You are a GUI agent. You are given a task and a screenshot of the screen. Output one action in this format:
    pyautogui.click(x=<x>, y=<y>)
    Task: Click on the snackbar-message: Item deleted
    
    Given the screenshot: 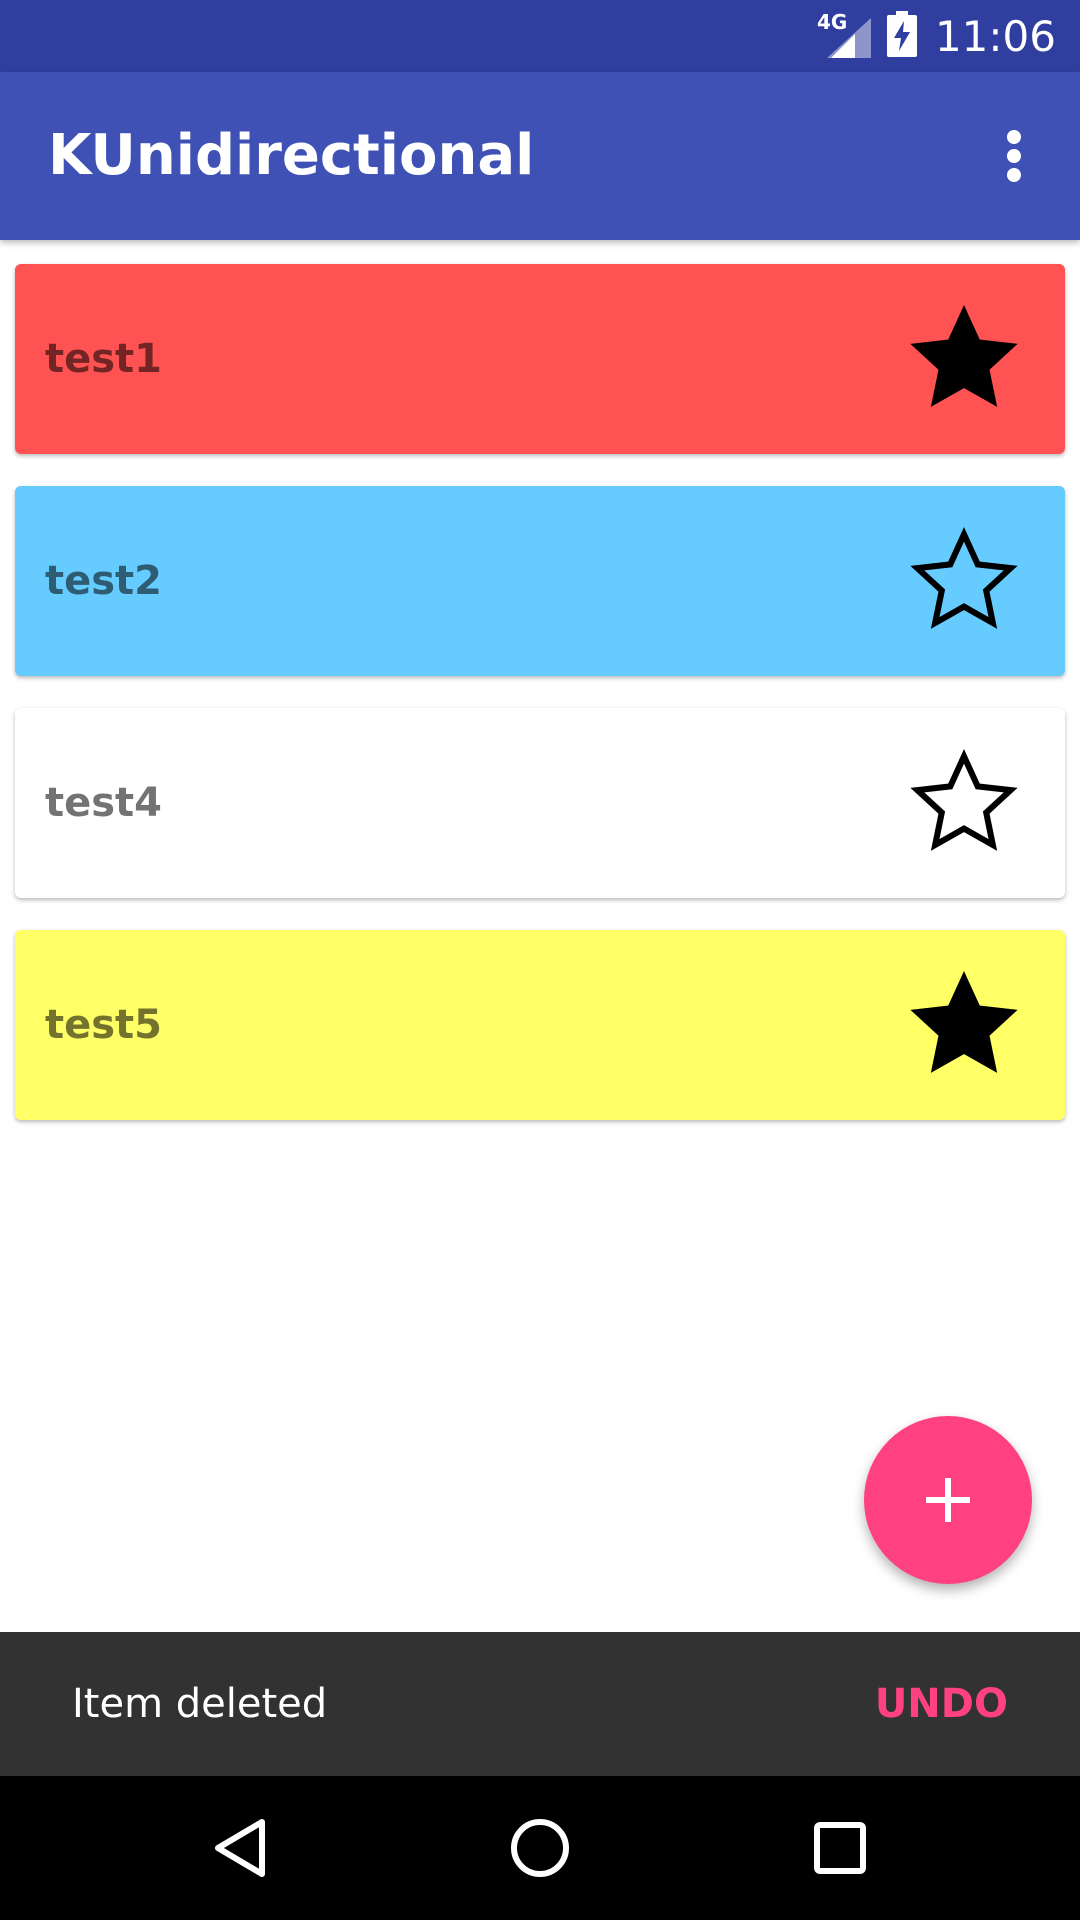 What is the action you would take?
    pyautogui.click(x=200, y=1704)
    